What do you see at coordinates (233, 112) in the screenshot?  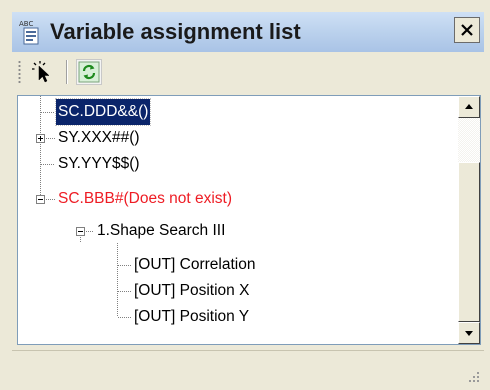 I see `tree-item: SC.DDD&&()` at bounding box center [233, 112].